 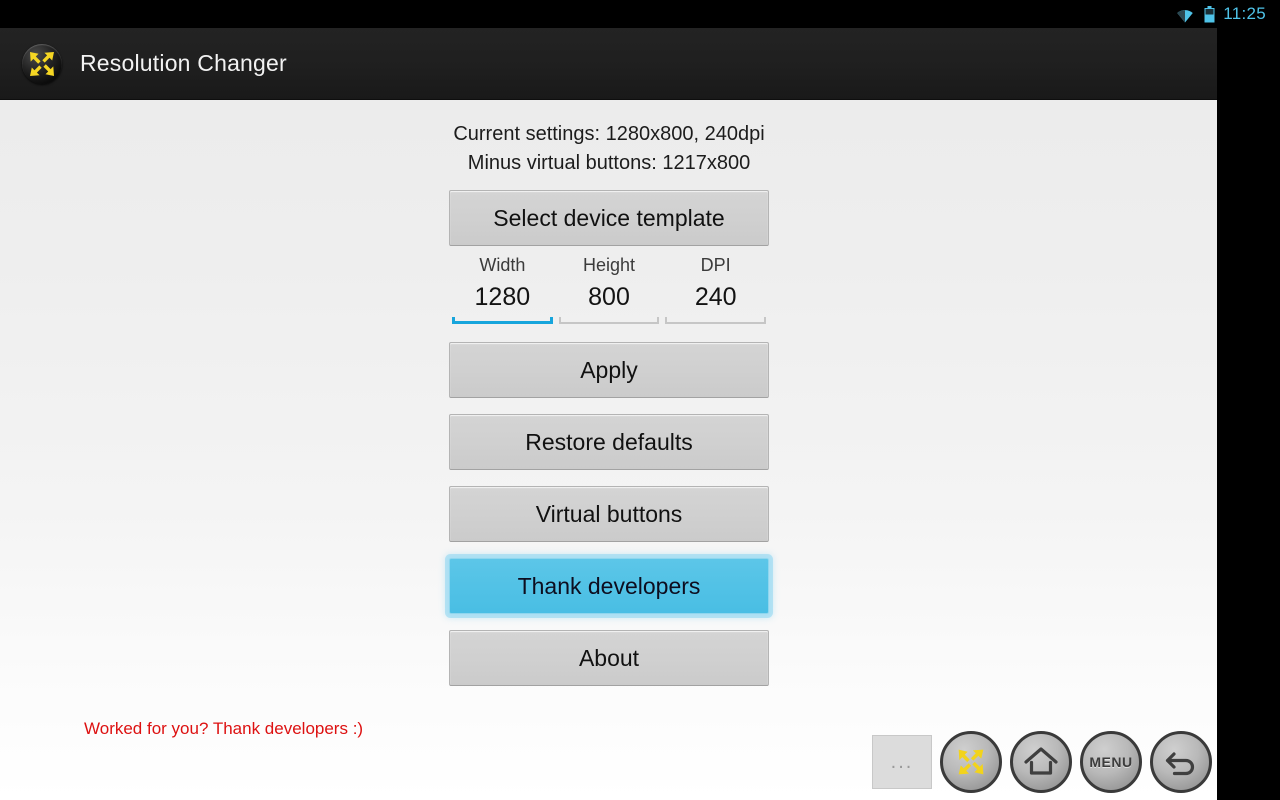 I want to click on height-field-group: Height, so click(x=609, y=288).